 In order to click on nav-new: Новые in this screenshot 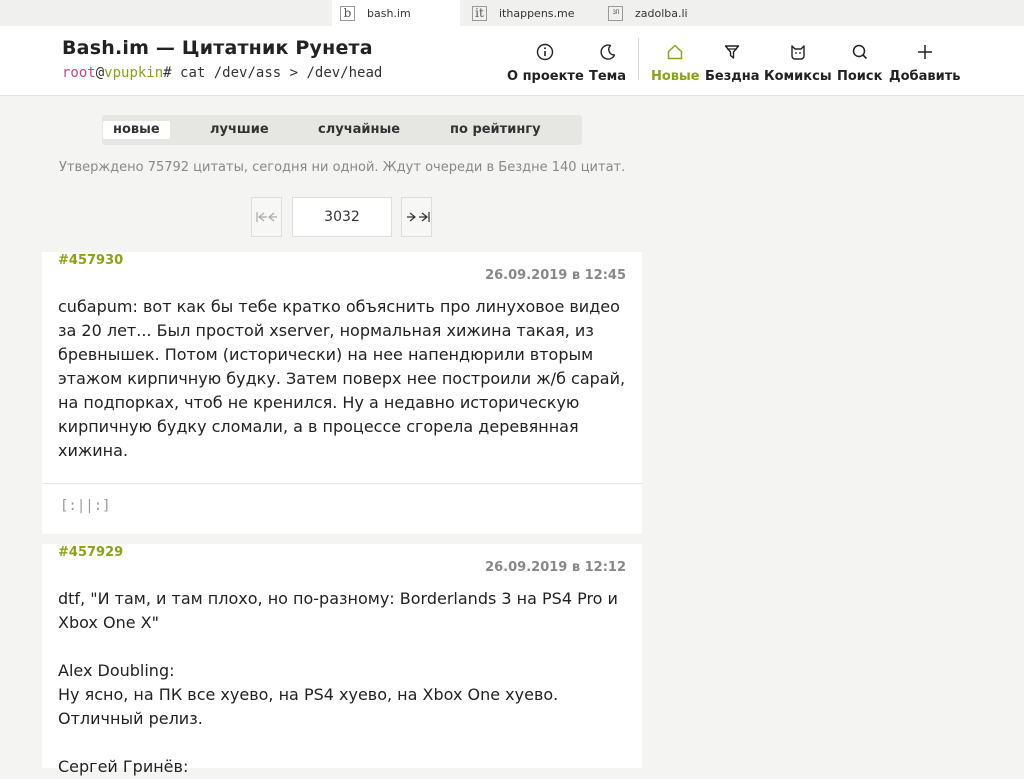, I will do `click(675, 61)`.